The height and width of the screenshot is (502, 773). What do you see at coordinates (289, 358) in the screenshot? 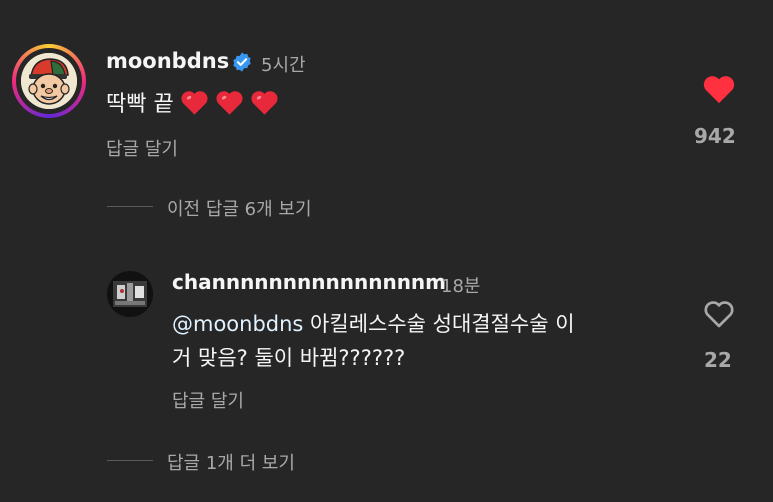
I see `reply-text-line2: 거 맞음? 둘이 바뀜??????` at bounding box center [289, 358].